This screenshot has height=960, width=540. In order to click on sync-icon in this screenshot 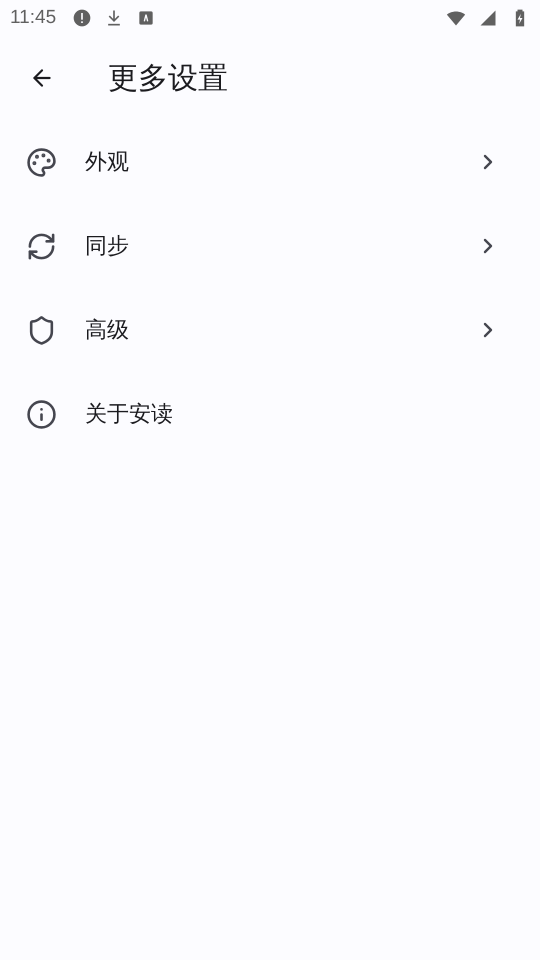, I will do `click(41, 246)`.